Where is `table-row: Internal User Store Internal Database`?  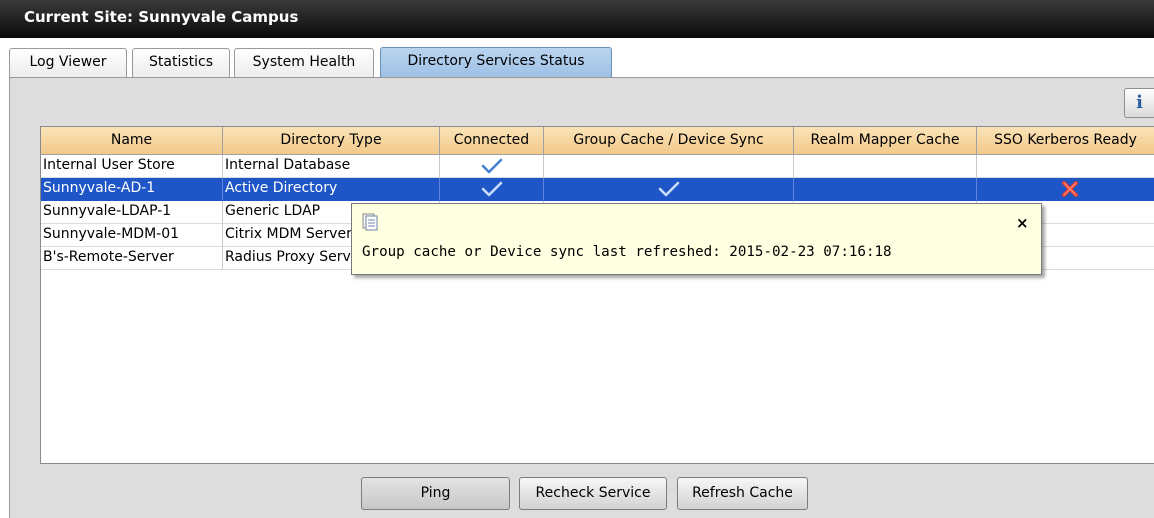
table-row: Internal User Store Internal Database is located at coordinates (597, 166).